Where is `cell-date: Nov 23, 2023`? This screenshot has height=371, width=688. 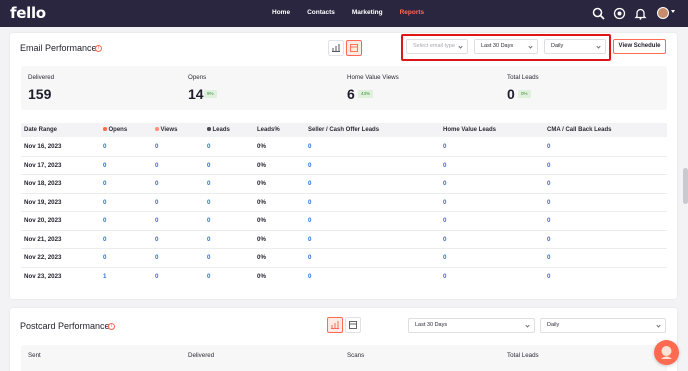 cell-date: Nov 23, 2023 is located at coordinates (43, 276).